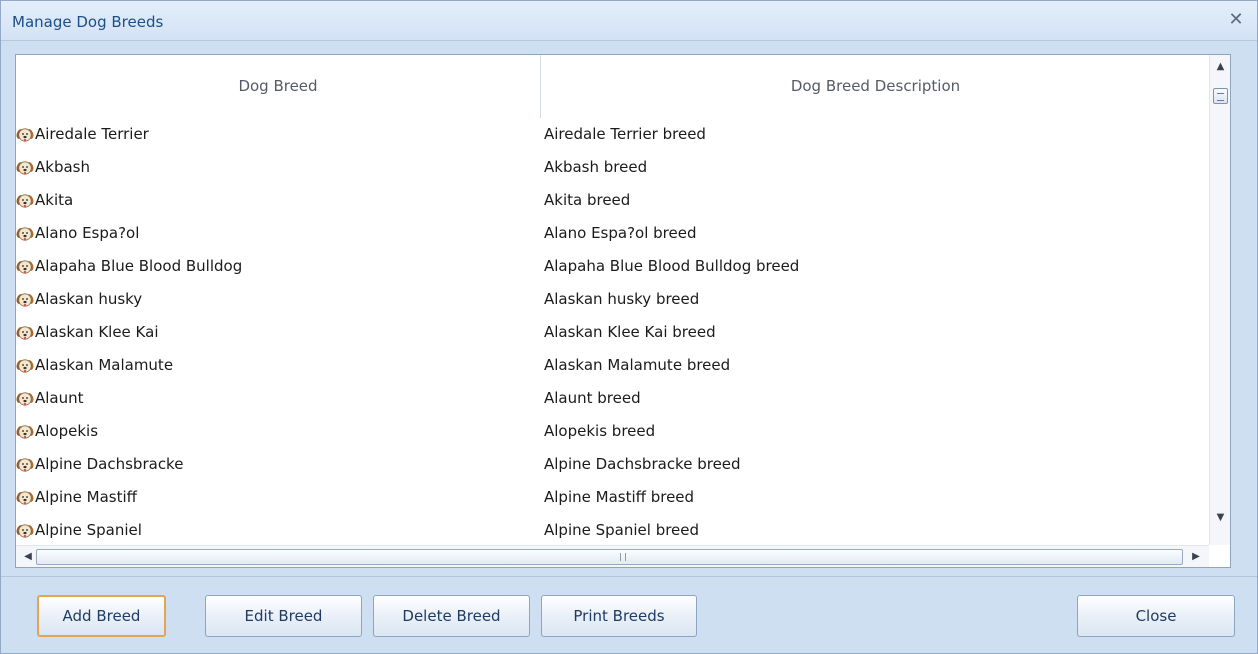 Image resolution: width=1258 pixels, height=654 pixels. What do you see at coordinates (278, 266) in the screenshot?
I see `cell-dog-breed: Alapaha Blue Blood Bulldog` at bounding box center [278, 266].